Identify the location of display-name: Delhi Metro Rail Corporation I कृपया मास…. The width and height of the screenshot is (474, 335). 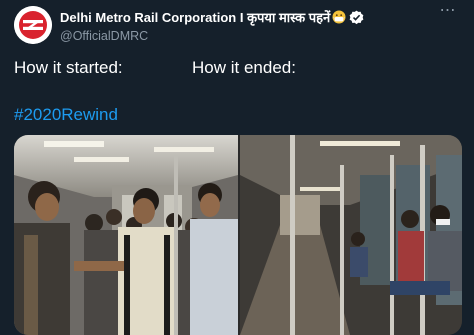
(195, 17).